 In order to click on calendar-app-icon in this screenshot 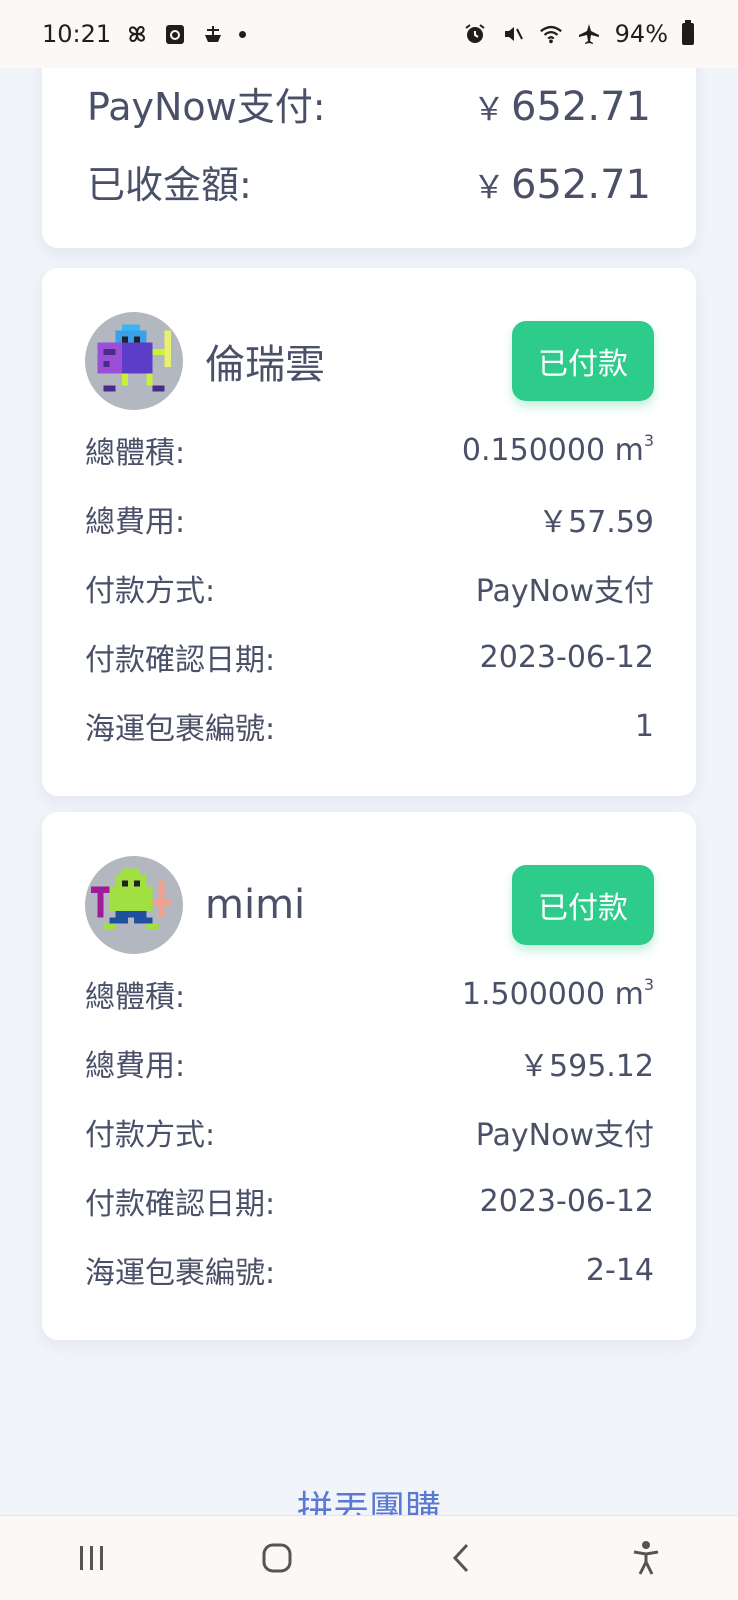, I will do `click(175, 34)`.